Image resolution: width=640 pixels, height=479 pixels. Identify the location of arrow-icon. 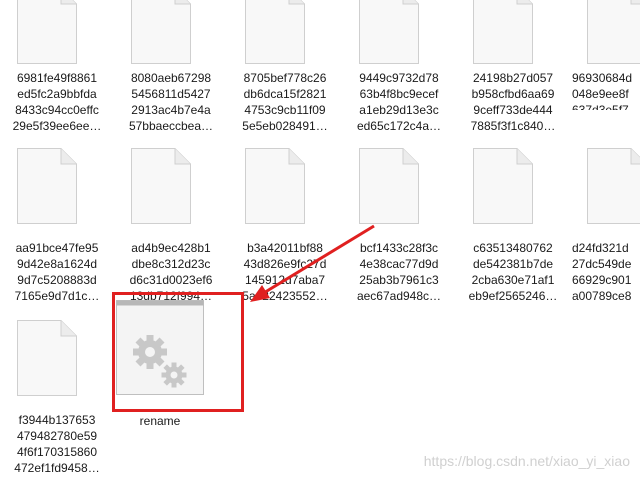
(312, 263).